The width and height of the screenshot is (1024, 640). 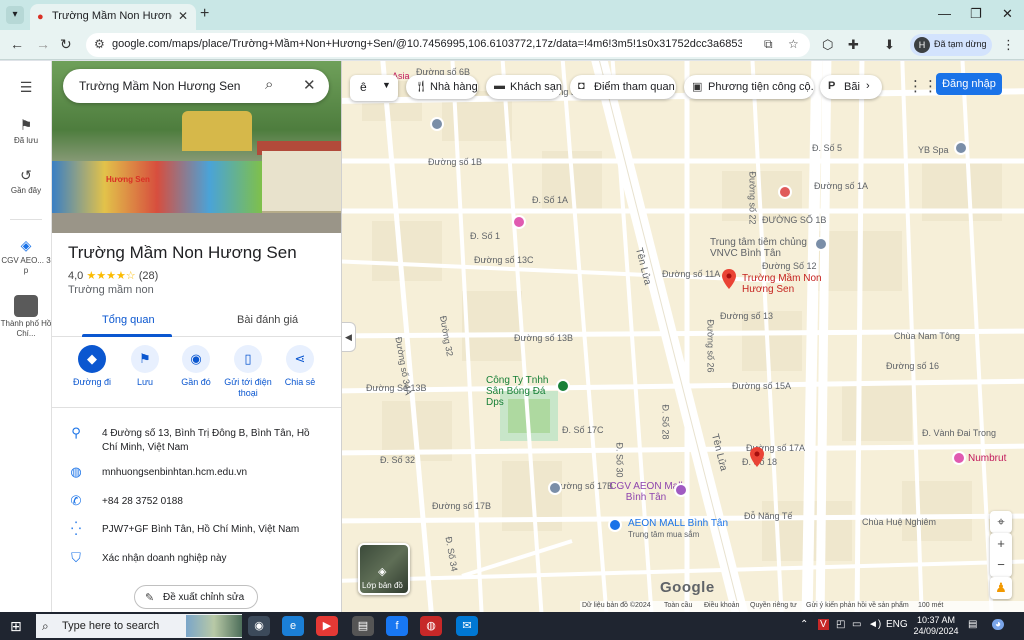 What do you see at coordinates (987, 458) in the screenshot?
I see `place-label-numbrut: Numbrut` at bounding box center [987, 458].